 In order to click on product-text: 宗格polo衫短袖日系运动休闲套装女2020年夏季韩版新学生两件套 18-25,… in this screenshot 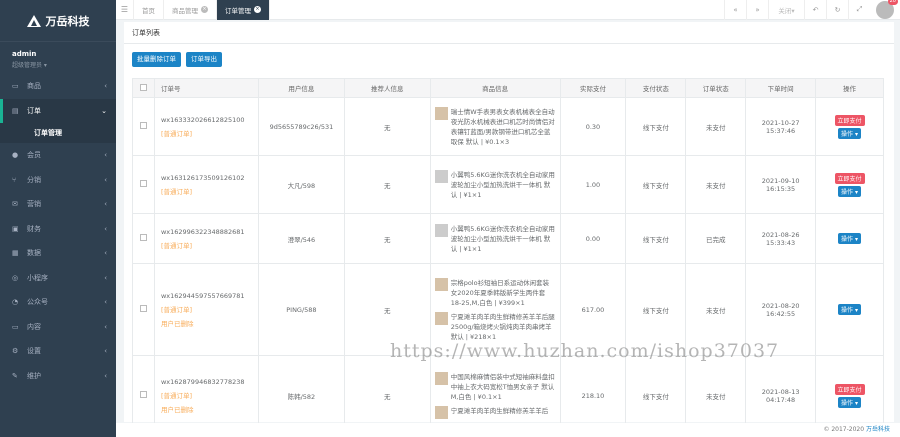, I will do `click(500, 292)`.